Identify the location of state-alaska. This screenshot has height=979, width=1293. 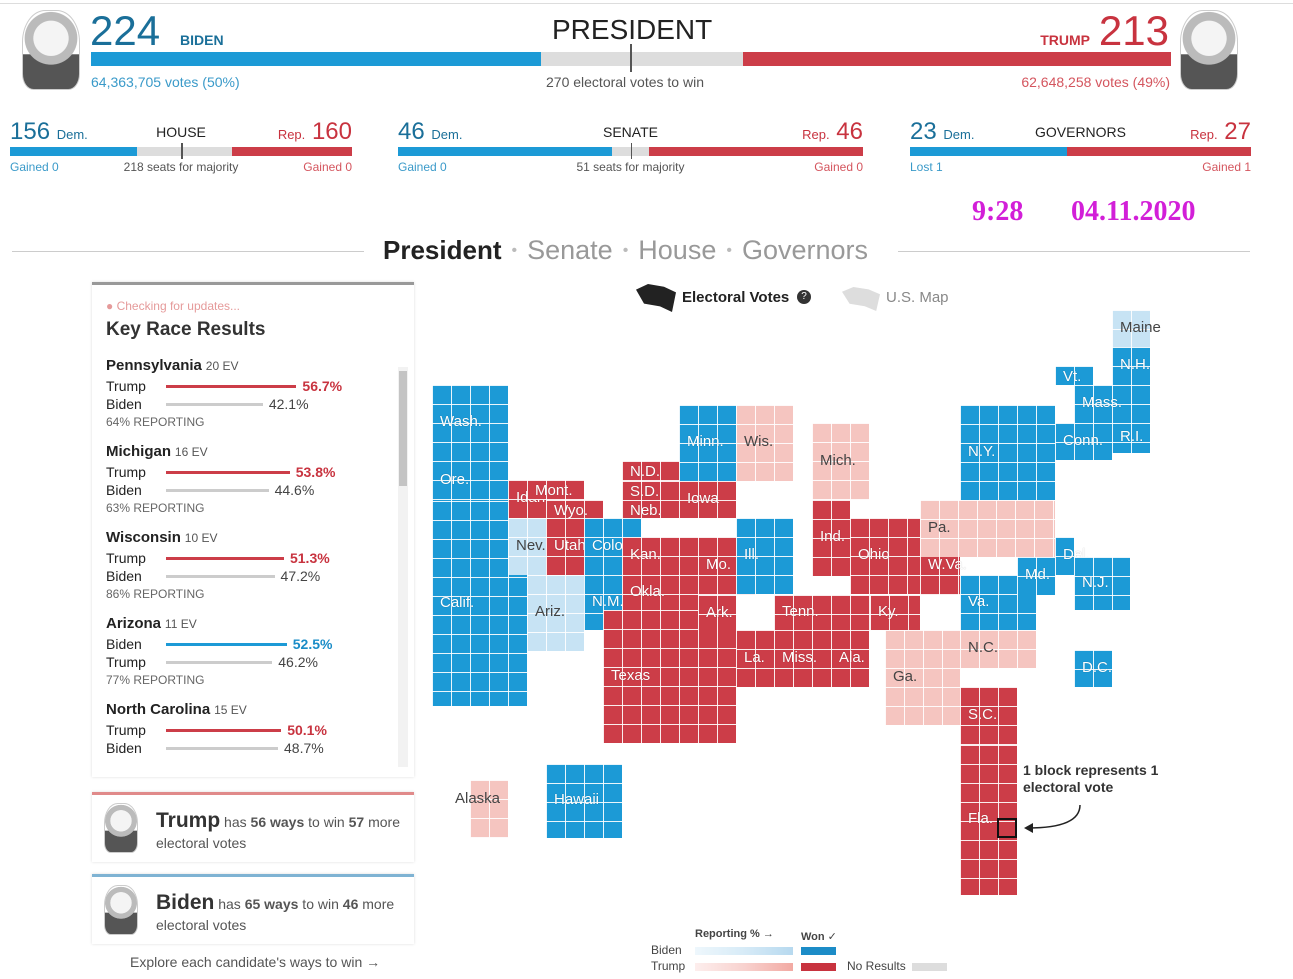
(489, 809).